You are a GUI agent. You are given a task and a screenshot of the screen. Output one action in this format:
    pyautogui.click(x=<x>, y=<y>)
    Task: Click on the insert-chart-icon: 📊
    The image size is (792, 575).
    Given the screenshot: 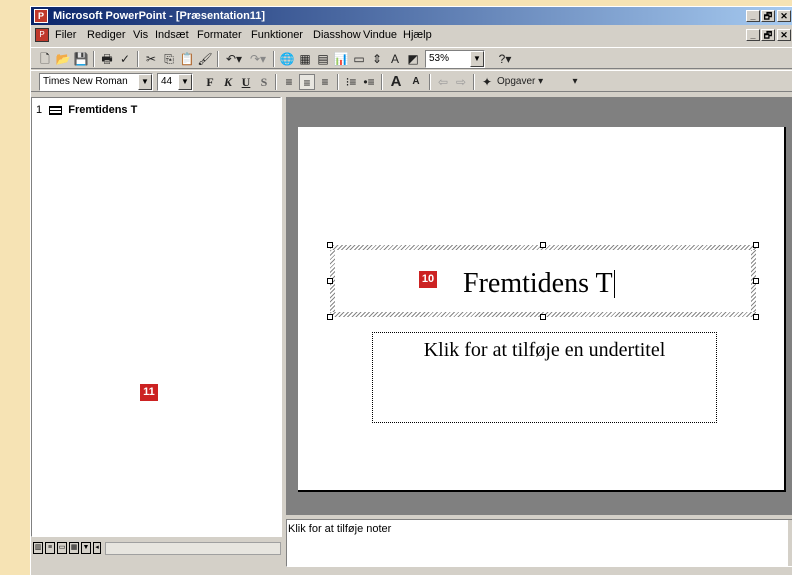 What is the action you would take?
    pyautogui.click(x=341, y=59)
    